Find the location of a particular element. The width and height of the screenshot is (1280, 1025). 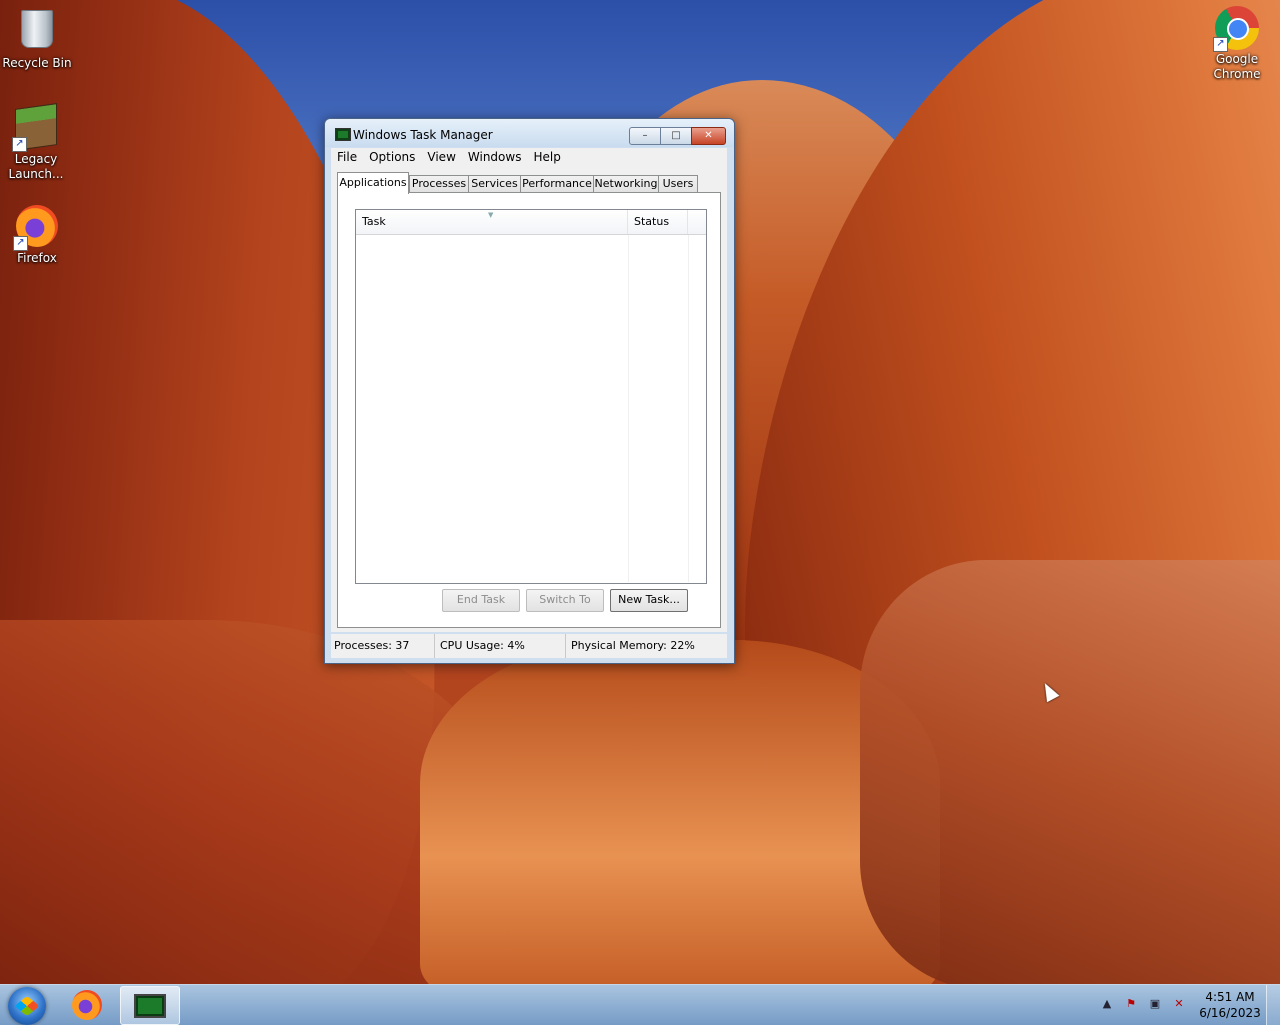

menu-file: File is located at coordinates (347, 157).